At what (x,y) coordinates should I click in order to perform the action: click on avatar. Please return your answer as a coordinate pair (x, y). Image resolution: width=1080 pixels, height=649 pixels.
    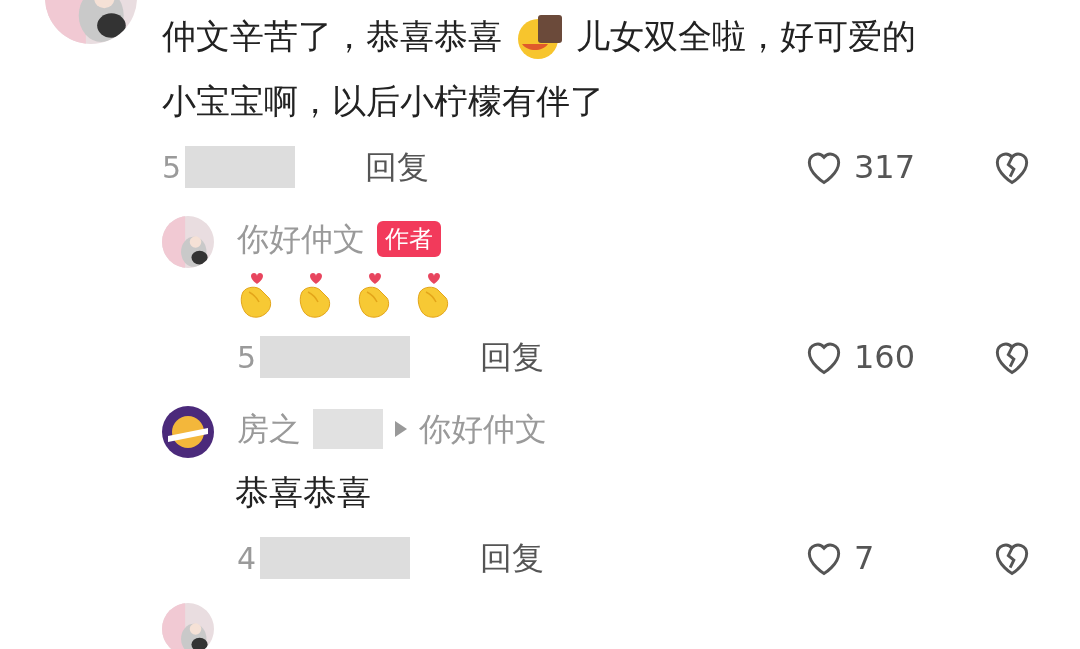
    Looking at the image, I should click on (188, 432).